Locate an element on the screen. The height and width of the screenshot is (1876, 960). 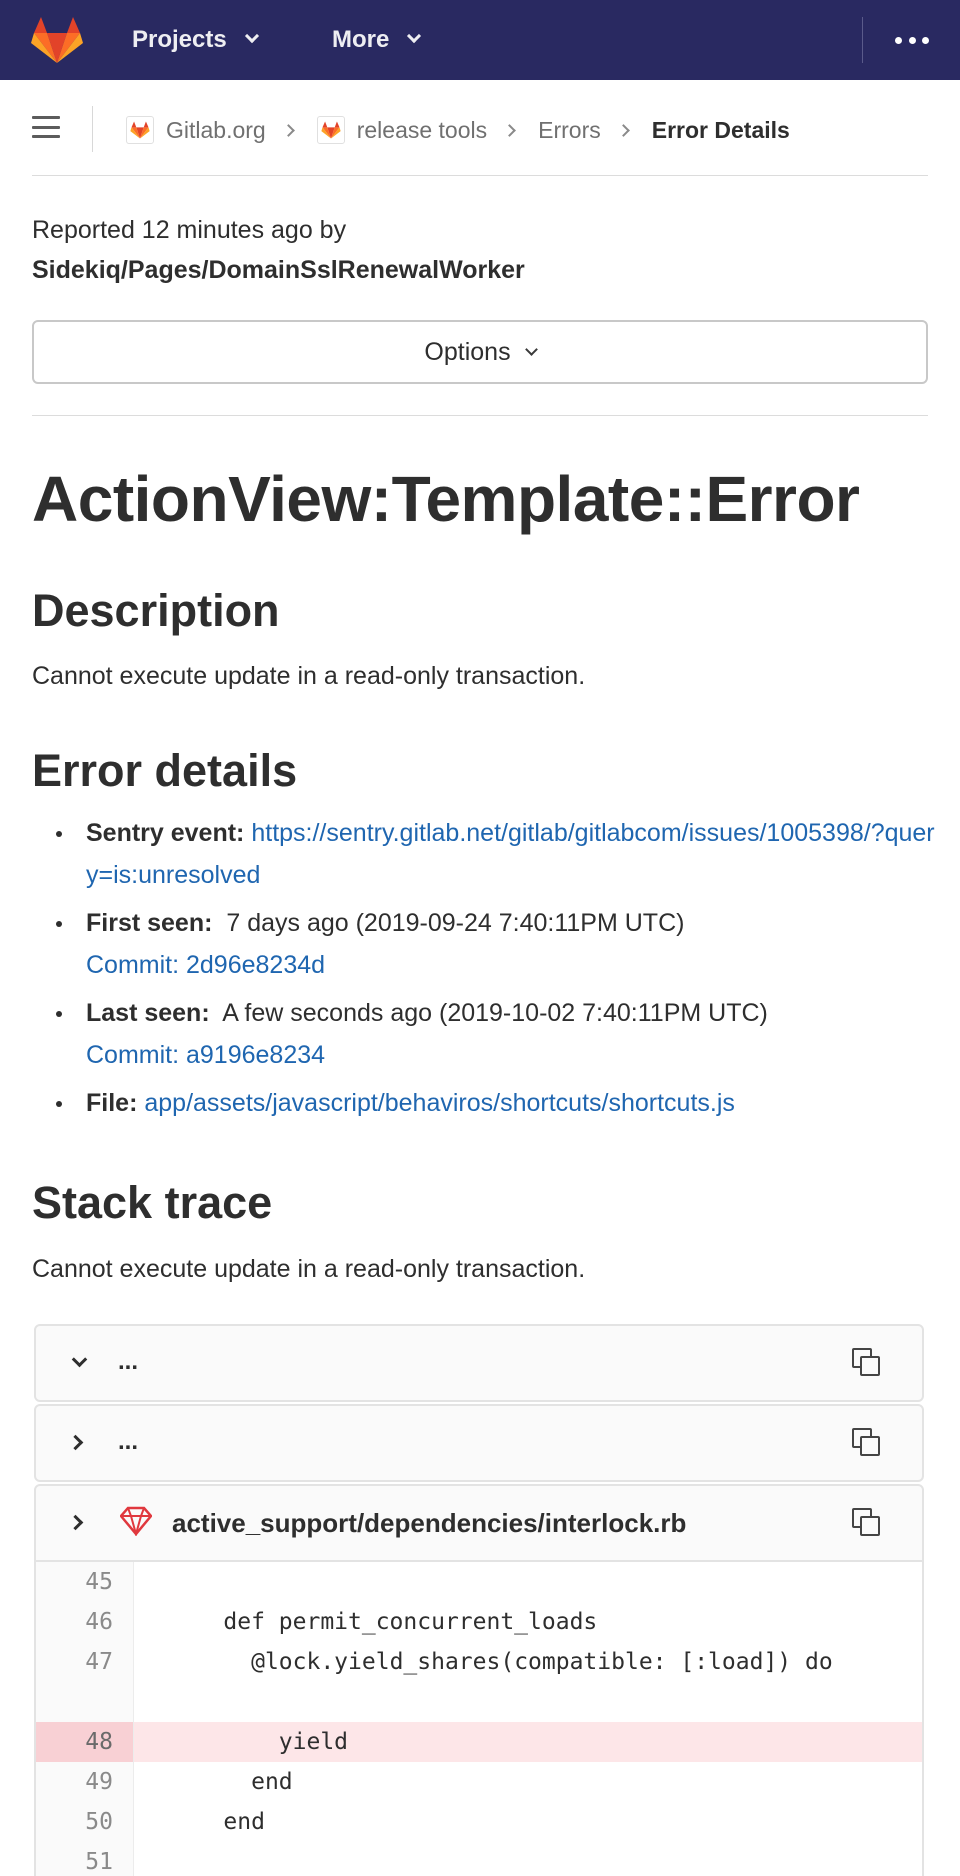
breadcrumb-item-error-details: Error Details is located at coordinates (721, 130).